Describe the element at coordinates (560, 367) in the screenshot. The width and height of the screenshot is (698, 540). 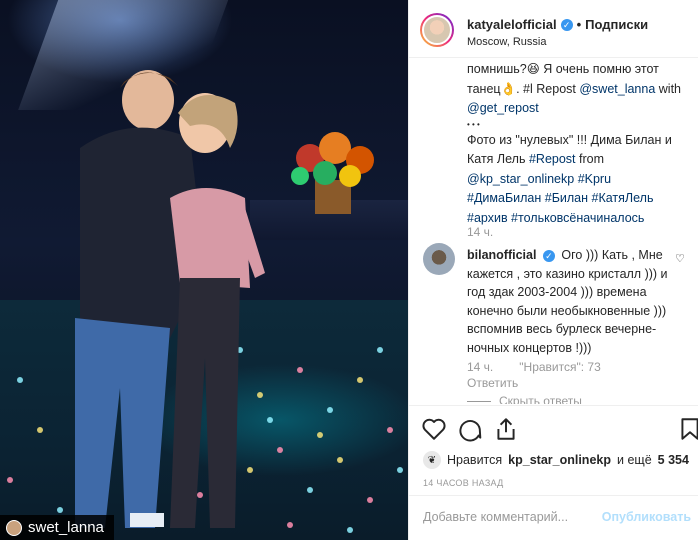
I see `comment-likes-count: "Нравится": 73` at that location.